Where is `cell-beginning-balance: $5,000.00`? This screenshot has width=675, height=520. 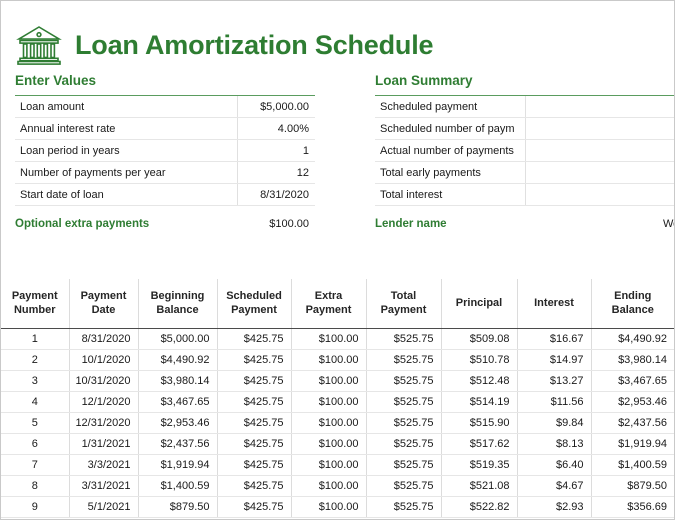 cell-beginning-balance: $5,000.00 is located at coordinates (177, 339).